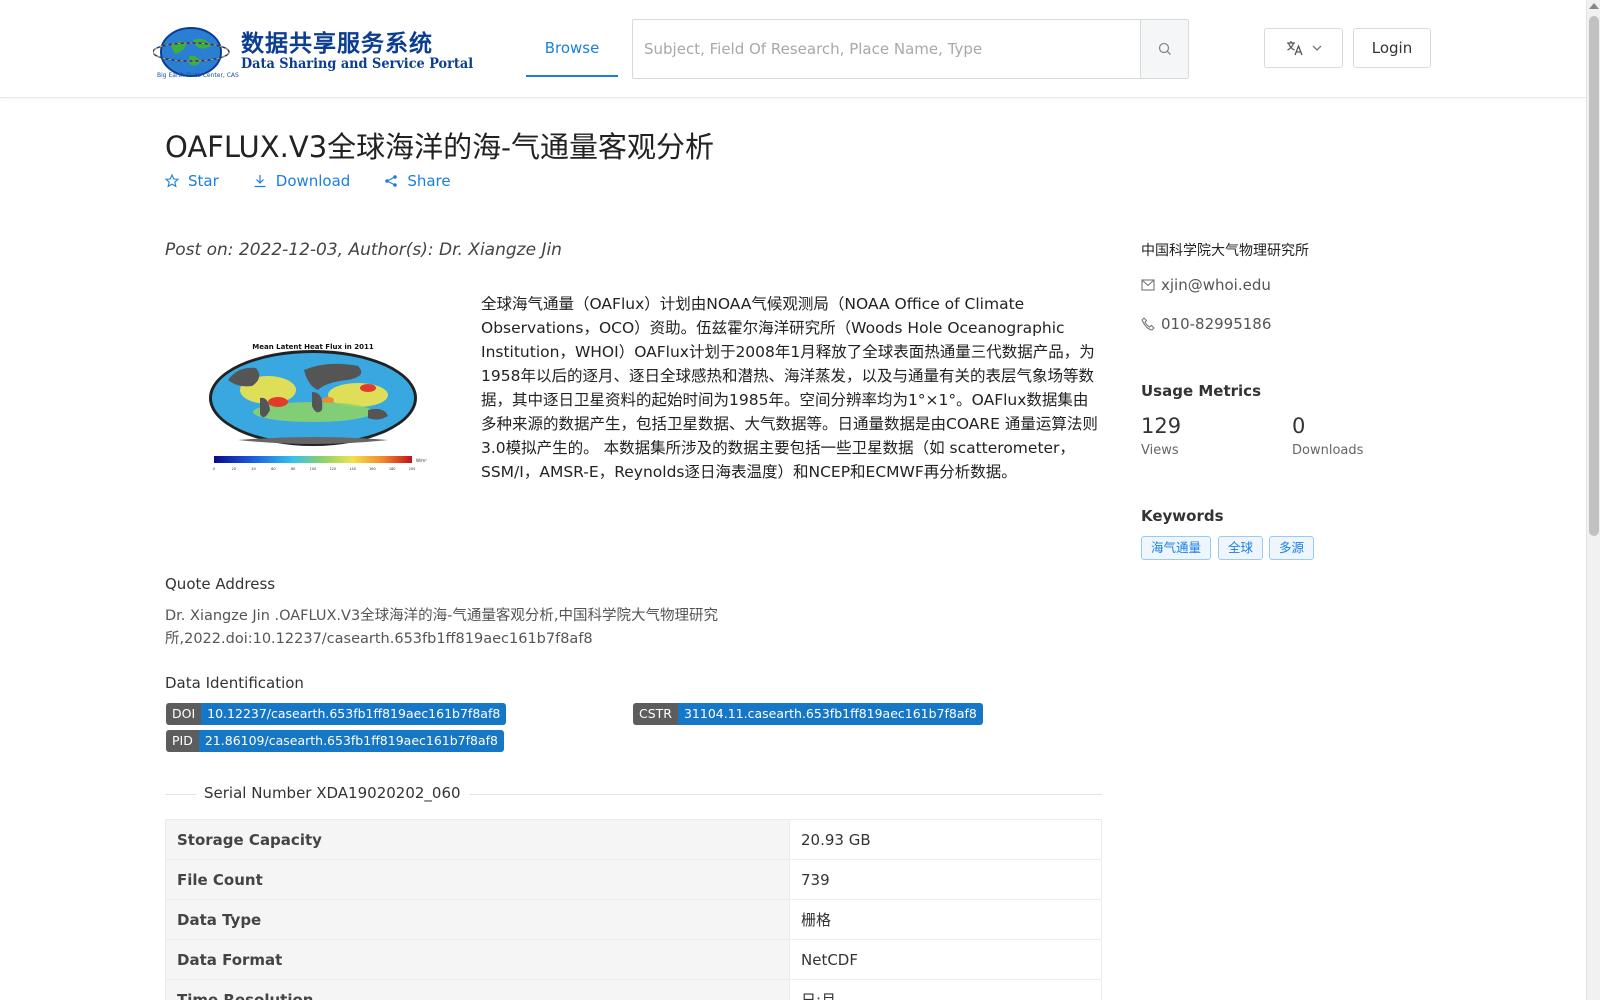 Image resolution: width=1600 pixels, height=1000 pixels. What do you see at coordinates (572, 48) in the screenshot?
I see `nav-browse-tab: Browse` at bounding box center [572, 48].